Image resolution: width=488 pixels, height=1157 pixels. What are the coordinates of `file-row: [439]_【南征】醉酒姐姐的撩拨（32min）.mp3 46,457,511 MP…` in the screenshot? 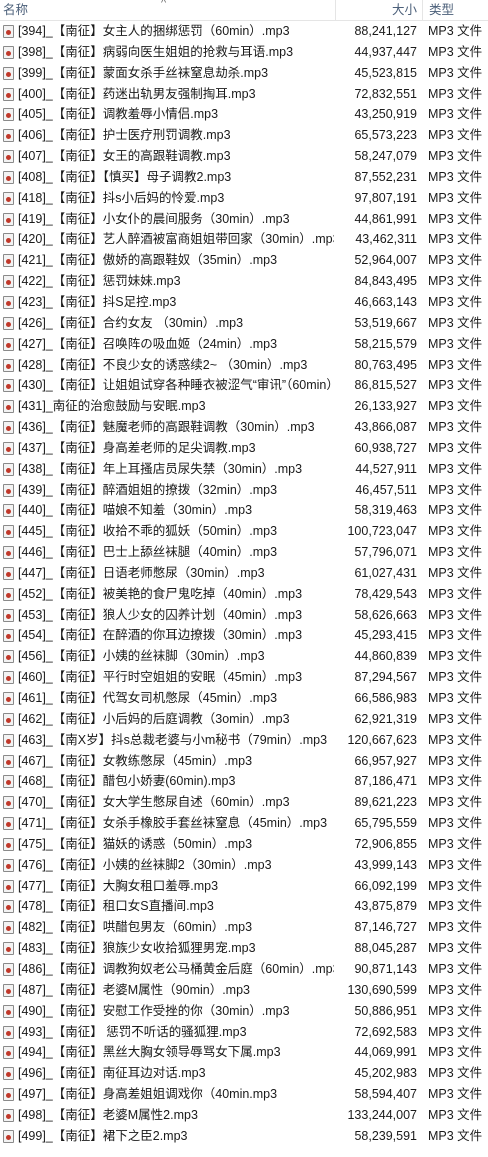 It's located at (244, 490).